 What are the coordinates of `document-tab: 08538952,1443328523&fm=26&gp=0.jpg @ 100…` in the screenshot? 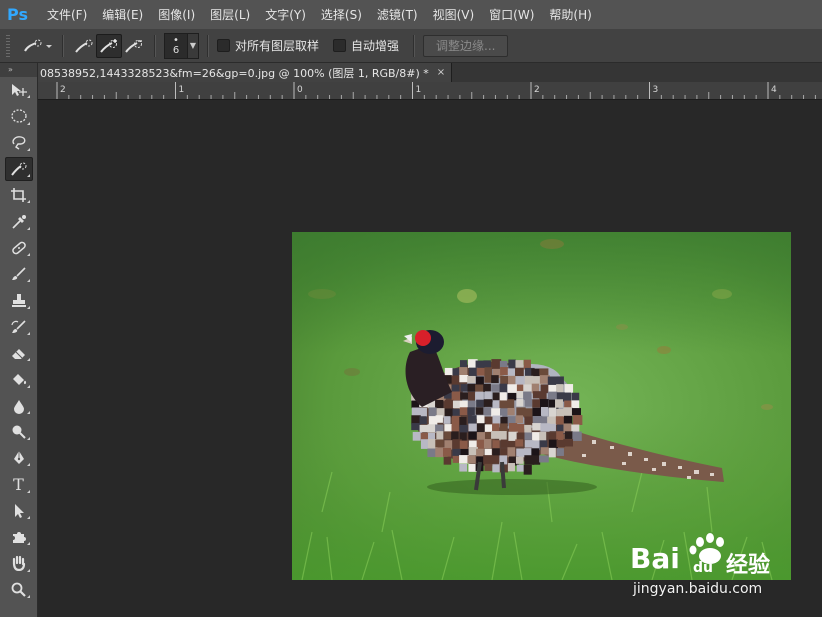 It's located at (245, 72).